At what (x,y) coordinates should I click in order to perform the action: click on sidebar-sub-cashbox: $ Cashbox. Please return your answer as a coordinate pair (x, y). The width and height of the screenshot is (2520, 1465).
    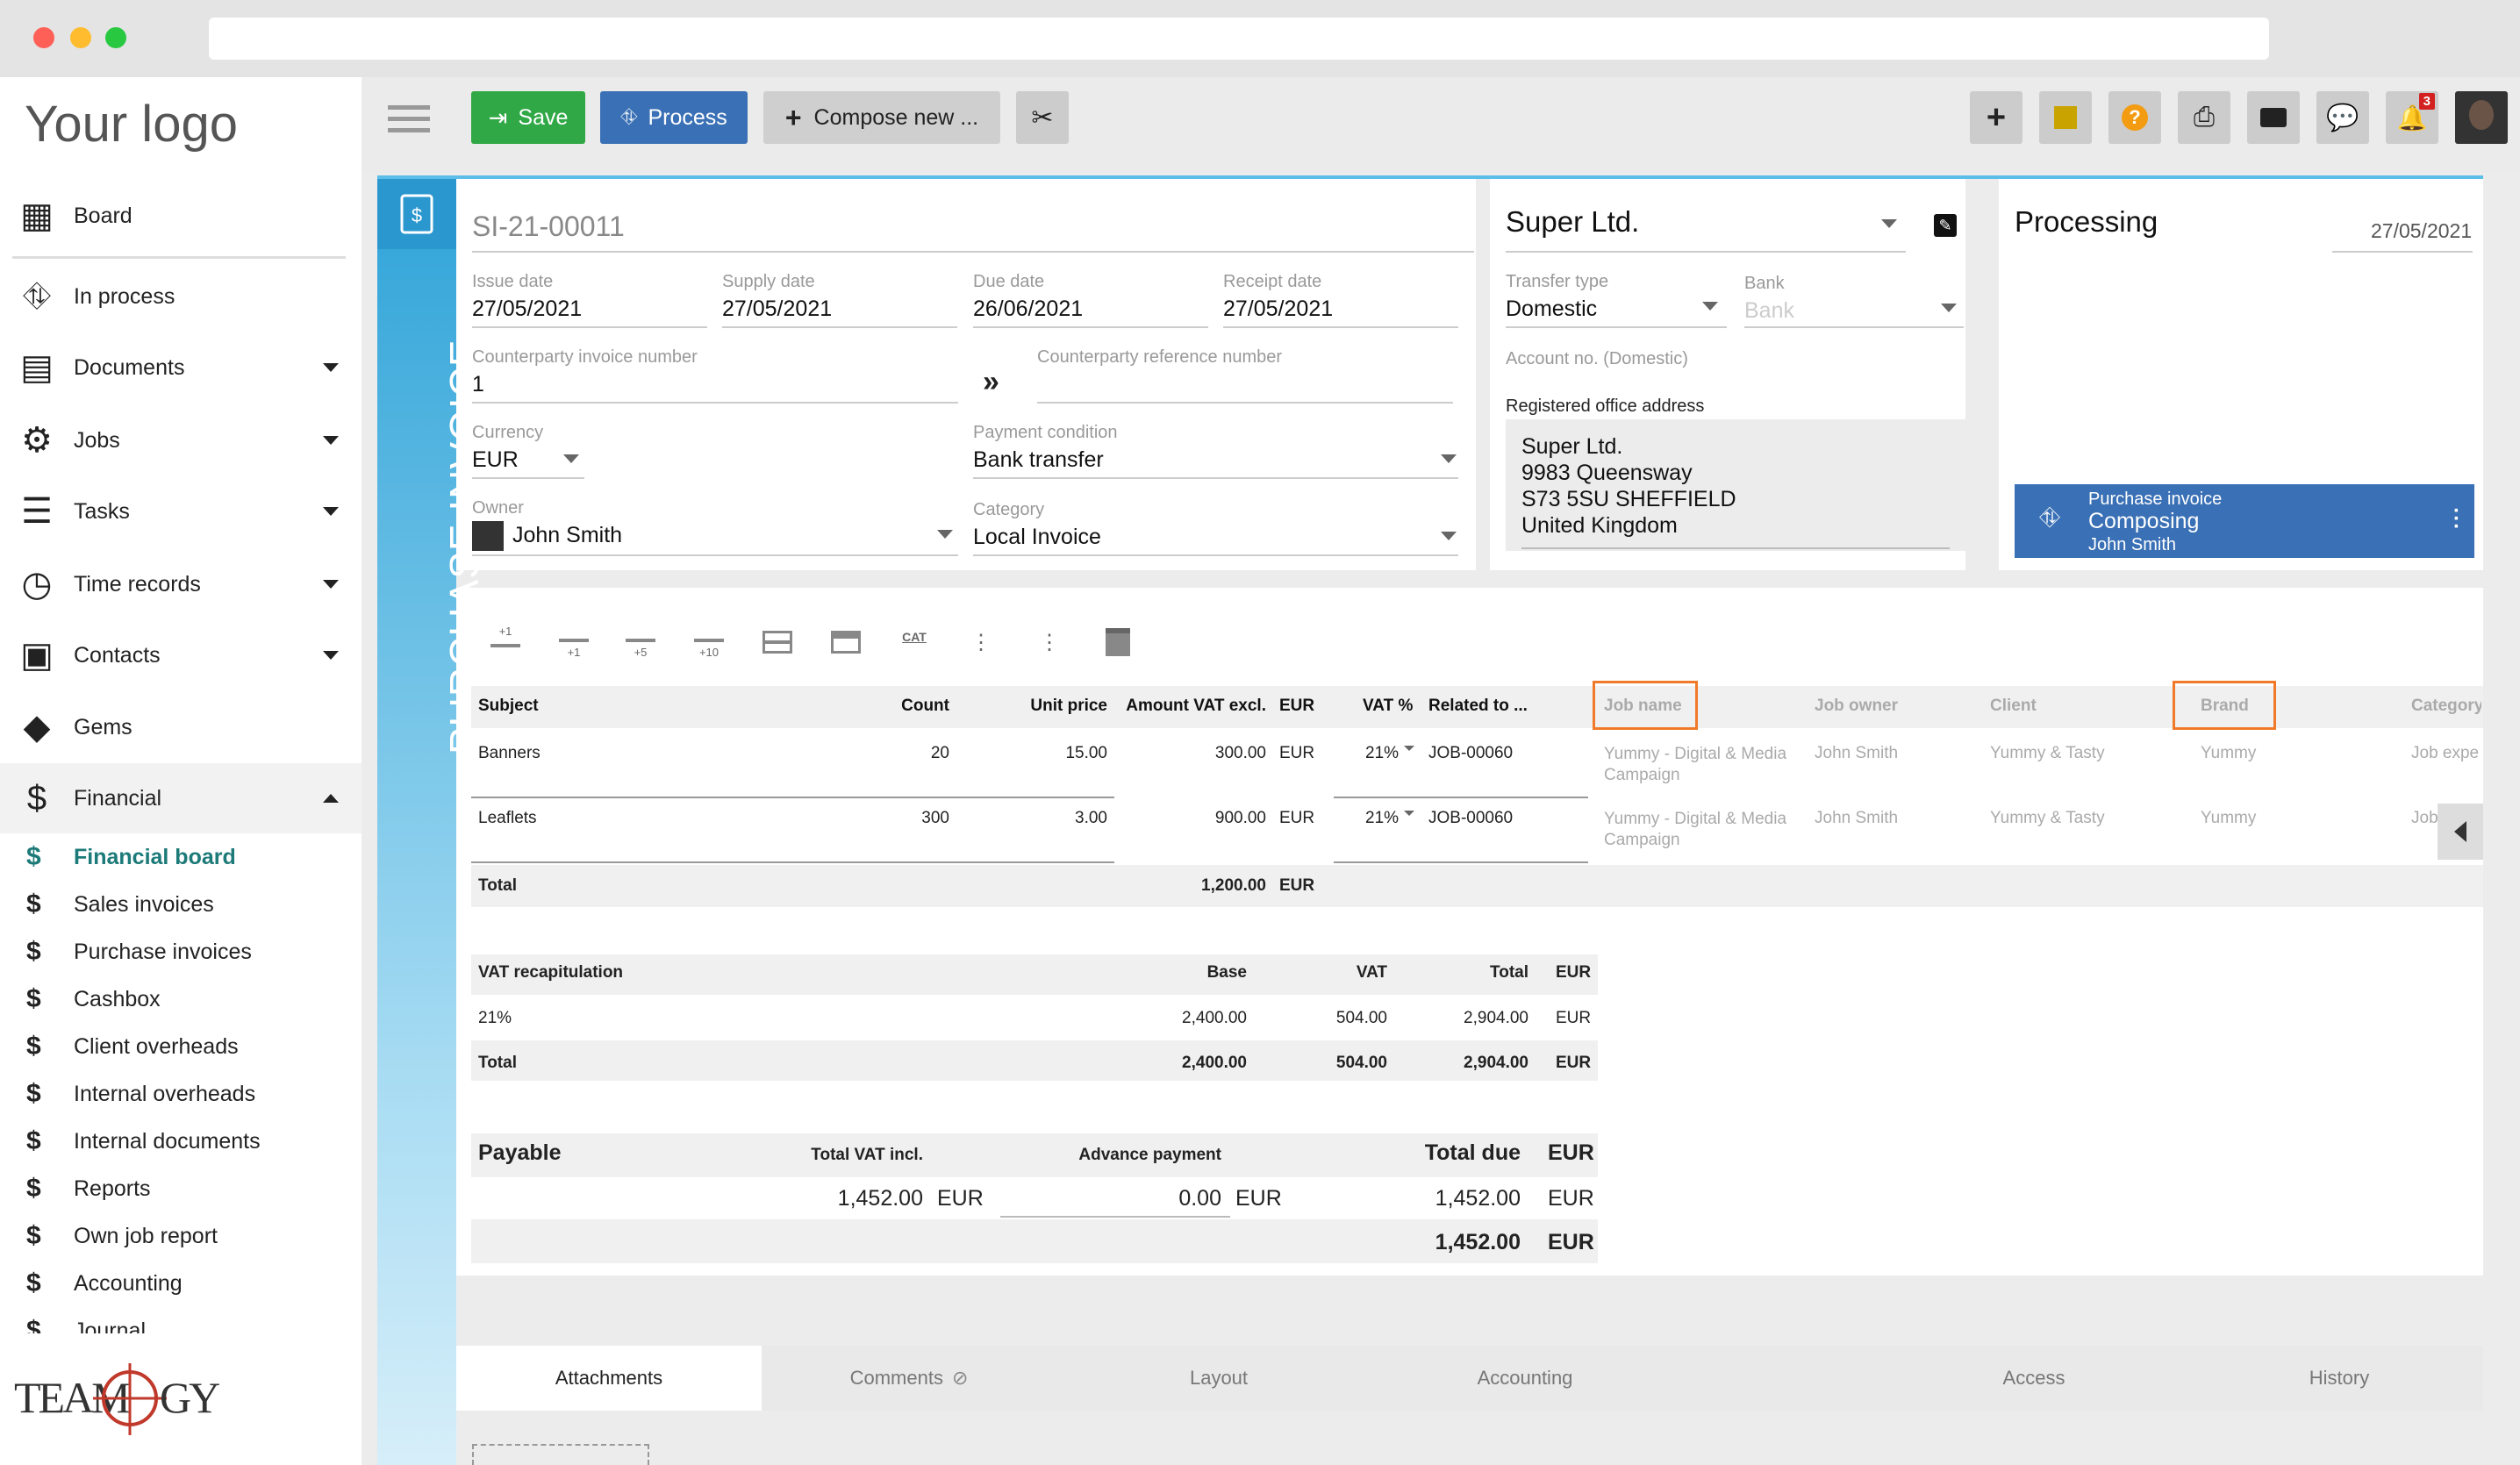
    Looking at the image, I should click on (181, 999).